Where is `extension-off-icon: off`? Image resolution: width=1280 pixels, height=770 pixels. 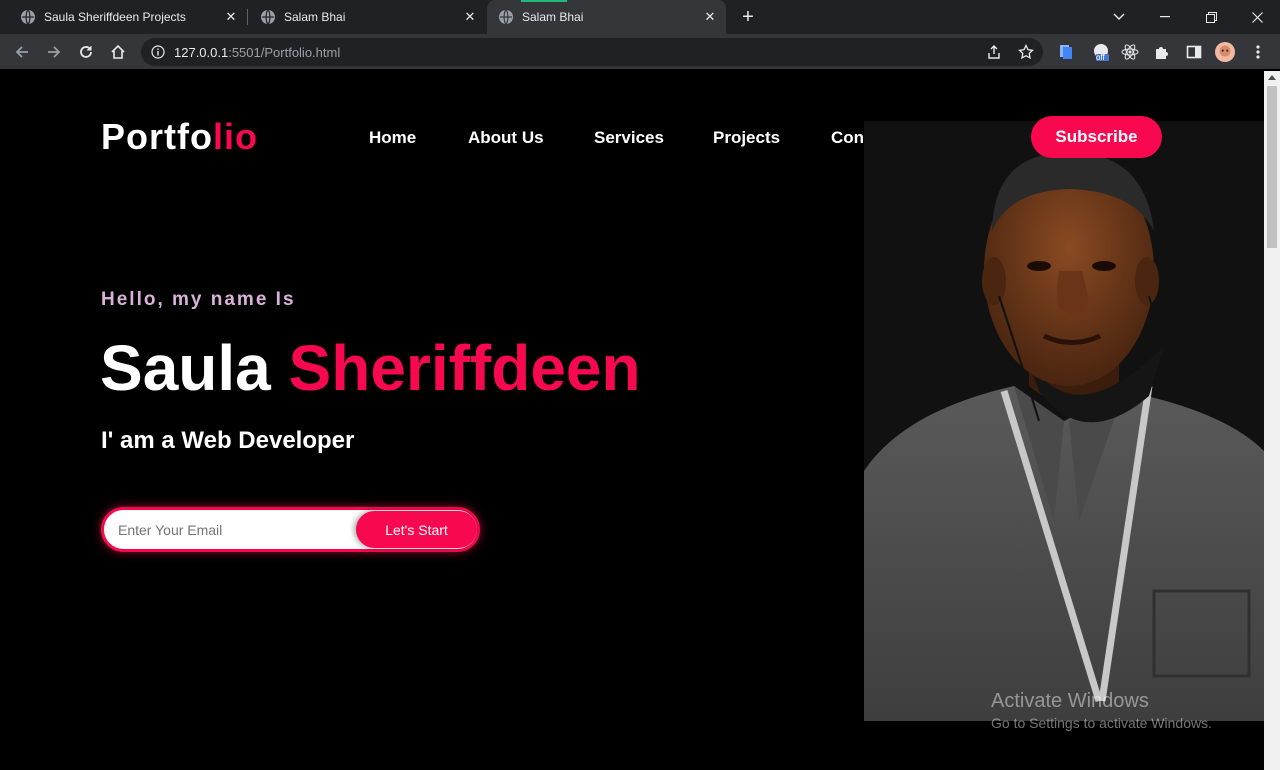
extension-off-icon: off is located at coordinates (1101, 52).